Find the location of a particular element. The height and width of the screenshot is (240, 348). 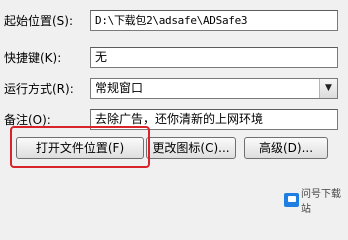

shortcut-key-field: 无 is located at coordinates (214, 57).